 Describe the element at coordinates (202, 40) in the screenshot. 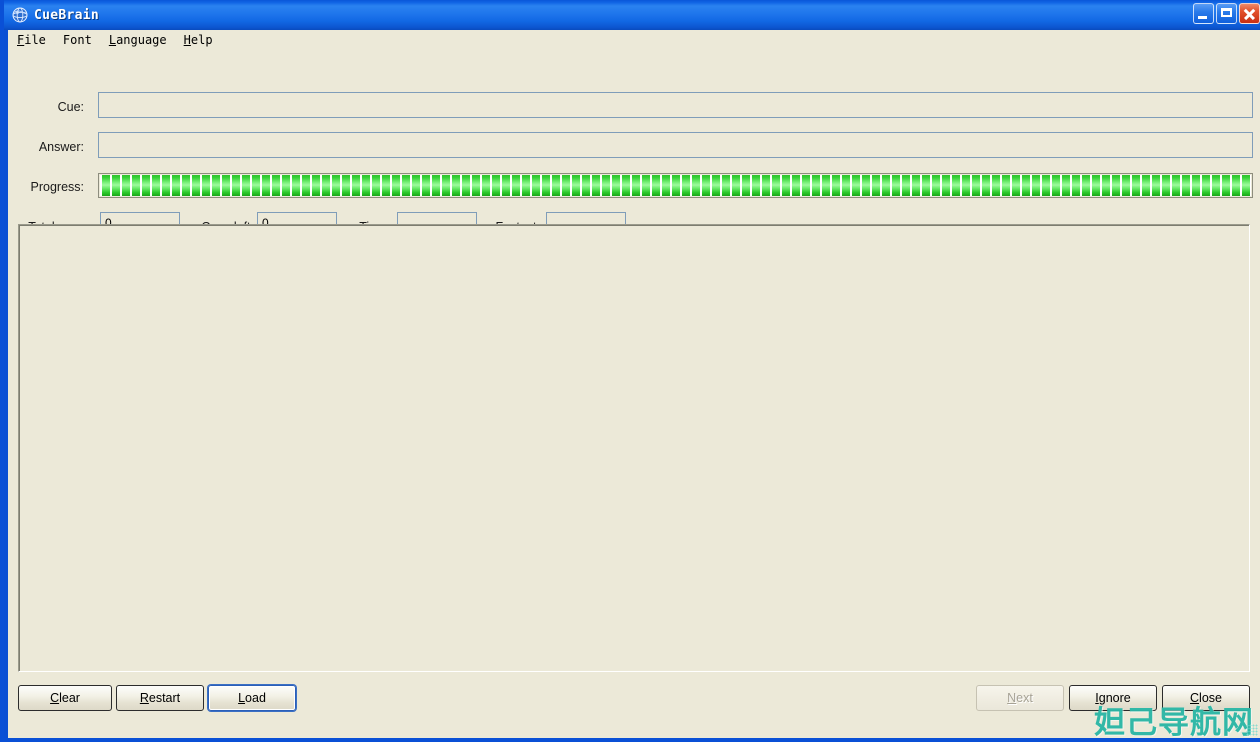

I see `menu-item-help: Help` at that location.